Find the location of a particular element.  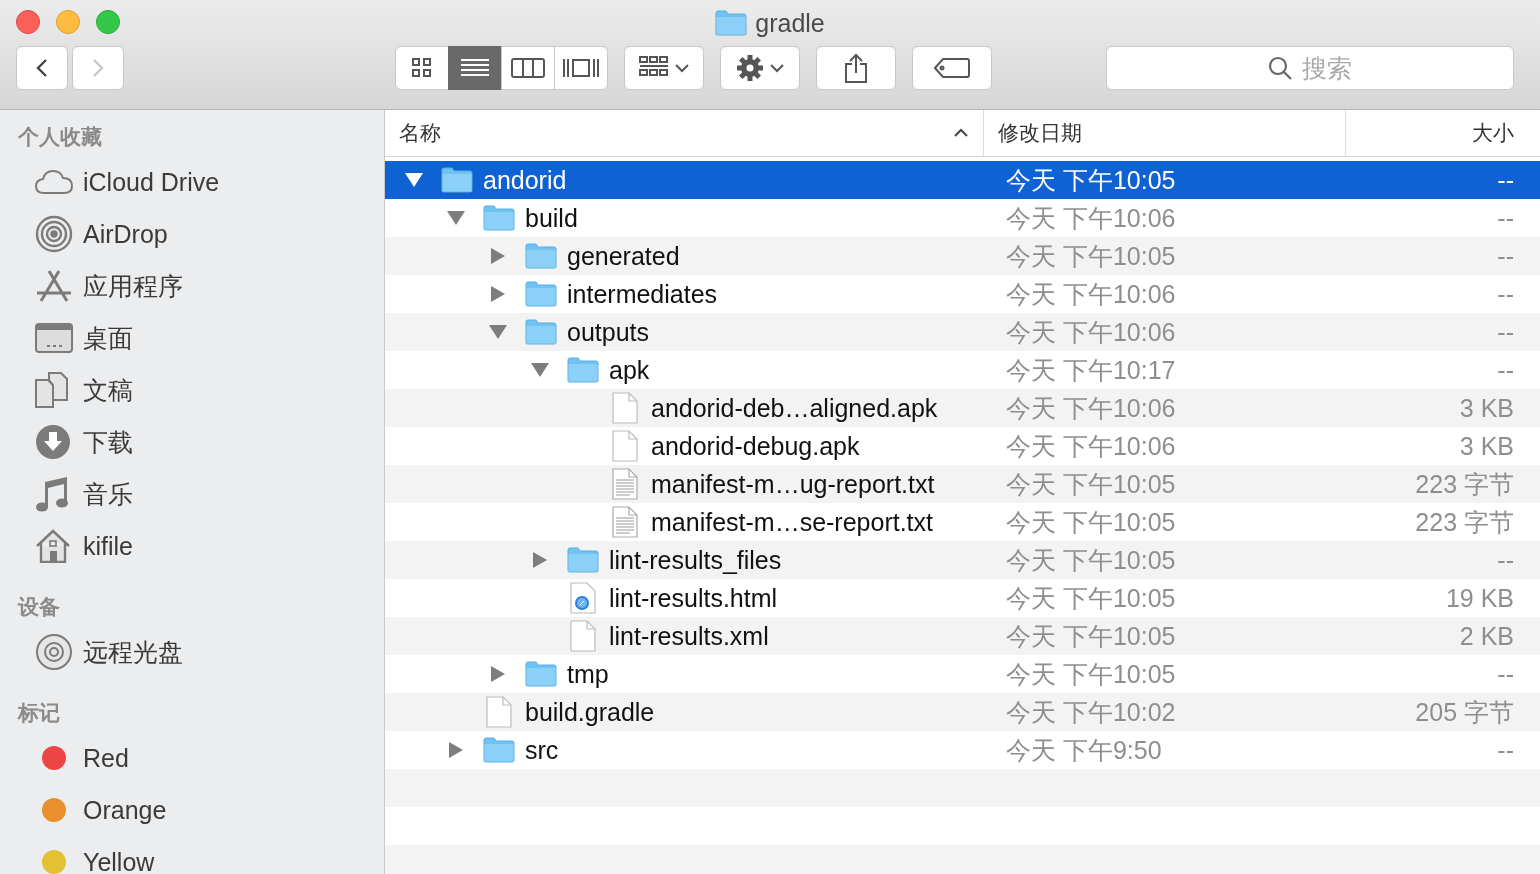

music-note-icon is located at coordinates (52, 494).